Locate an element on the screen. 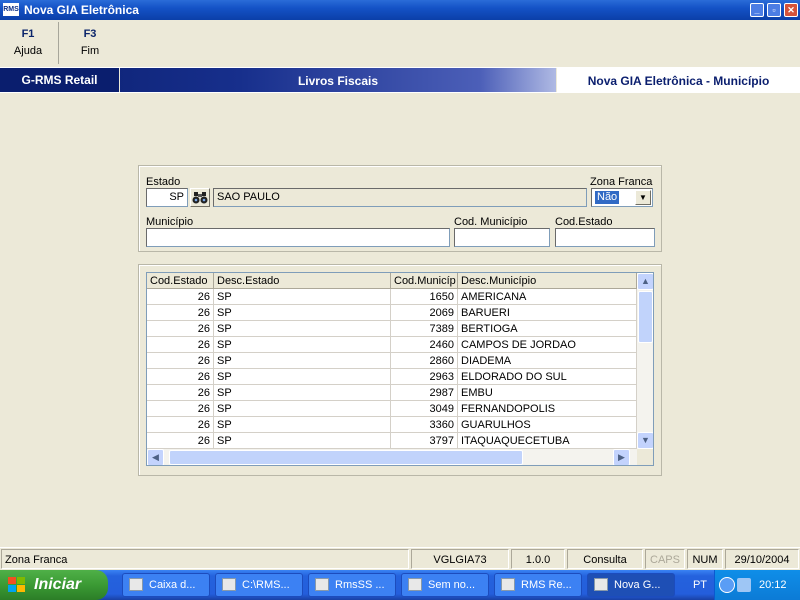  cod-municipio-field is located at coordinates (502, 237).